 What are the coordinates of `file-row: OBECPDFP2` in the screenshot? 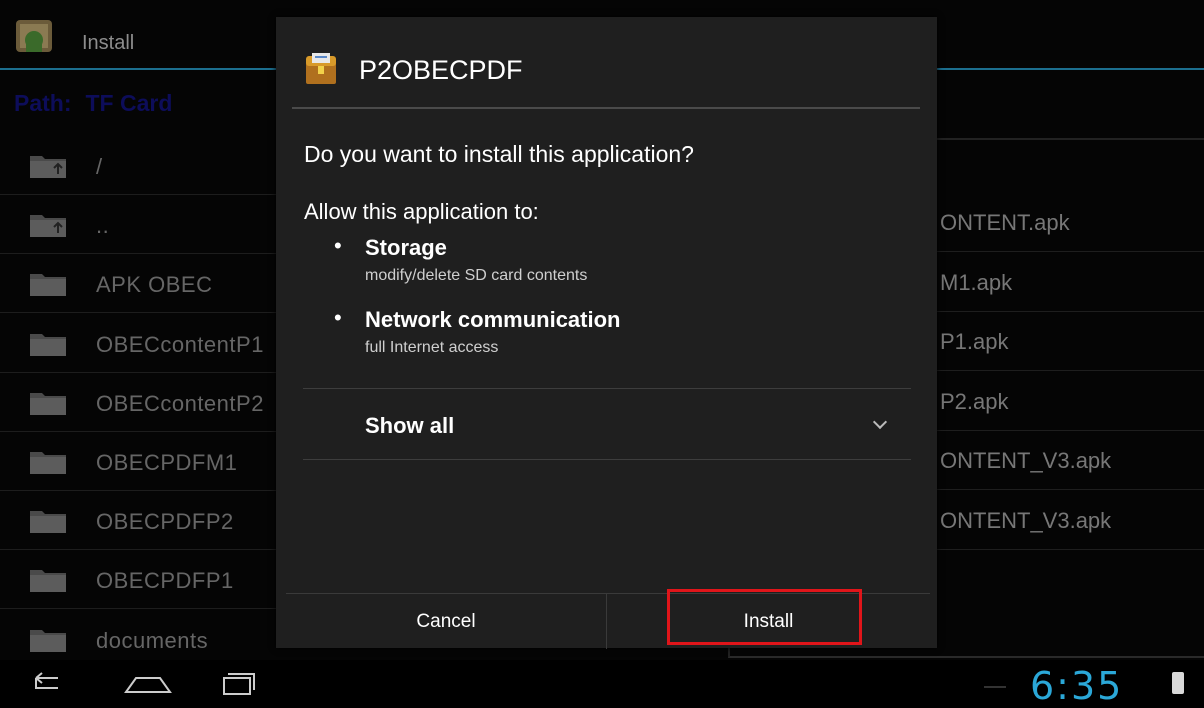 It's located at (145, 521).